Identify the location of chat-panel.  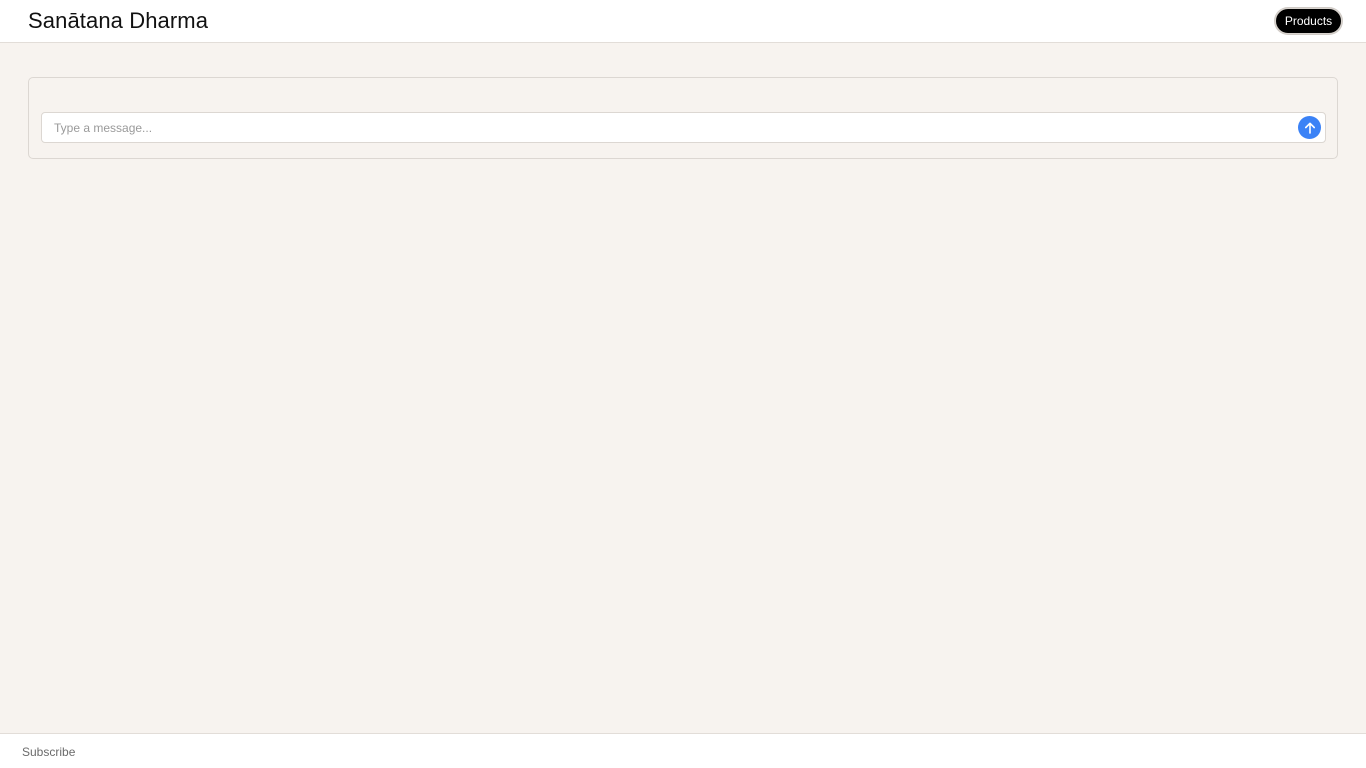
(683, 118).